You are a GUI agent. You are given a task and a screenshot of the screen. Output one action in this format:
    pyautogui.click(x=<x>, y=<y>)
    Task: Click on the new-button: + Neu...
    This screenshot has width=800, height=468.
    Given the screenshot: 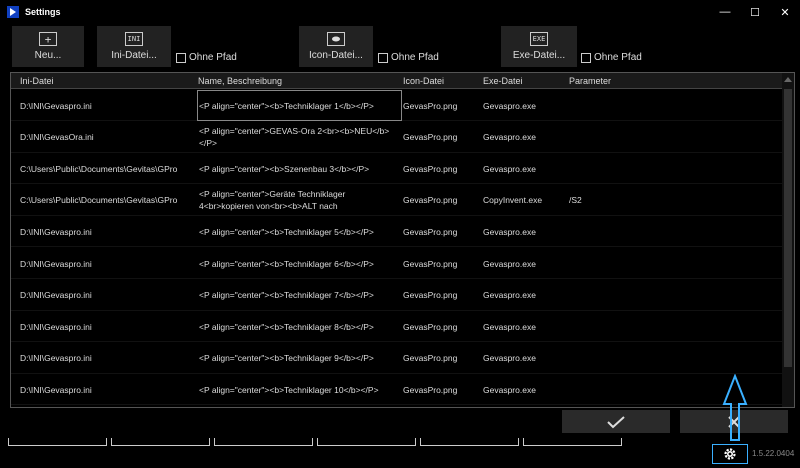 What is the action you would take?
    pyautogui.click(x=48, y=46)
    